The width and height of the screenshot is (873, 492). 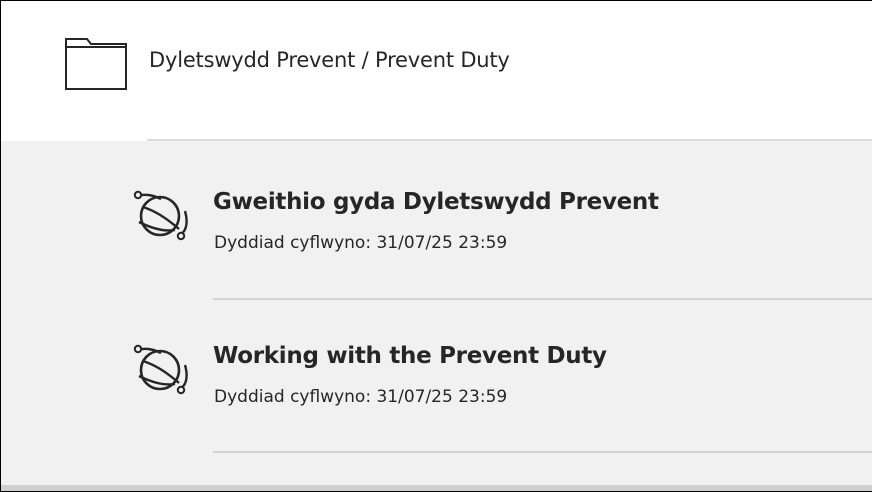 I want to click on item-title-link: Working with the Prevent Duty, so click(x=410, y=356).